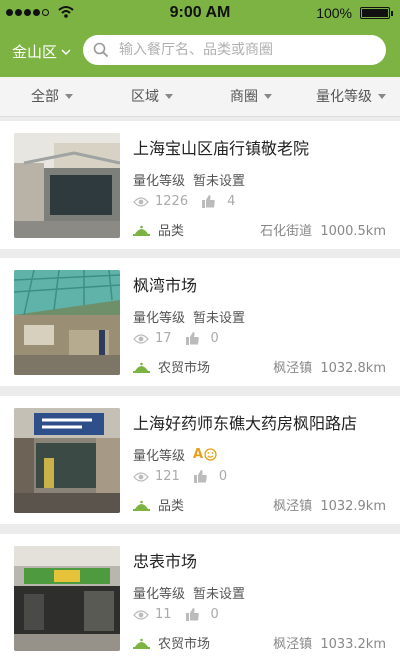 The width and height of the screenshot is (400, 660). I want to click on region-selector: 金山区, so click(42, 51).